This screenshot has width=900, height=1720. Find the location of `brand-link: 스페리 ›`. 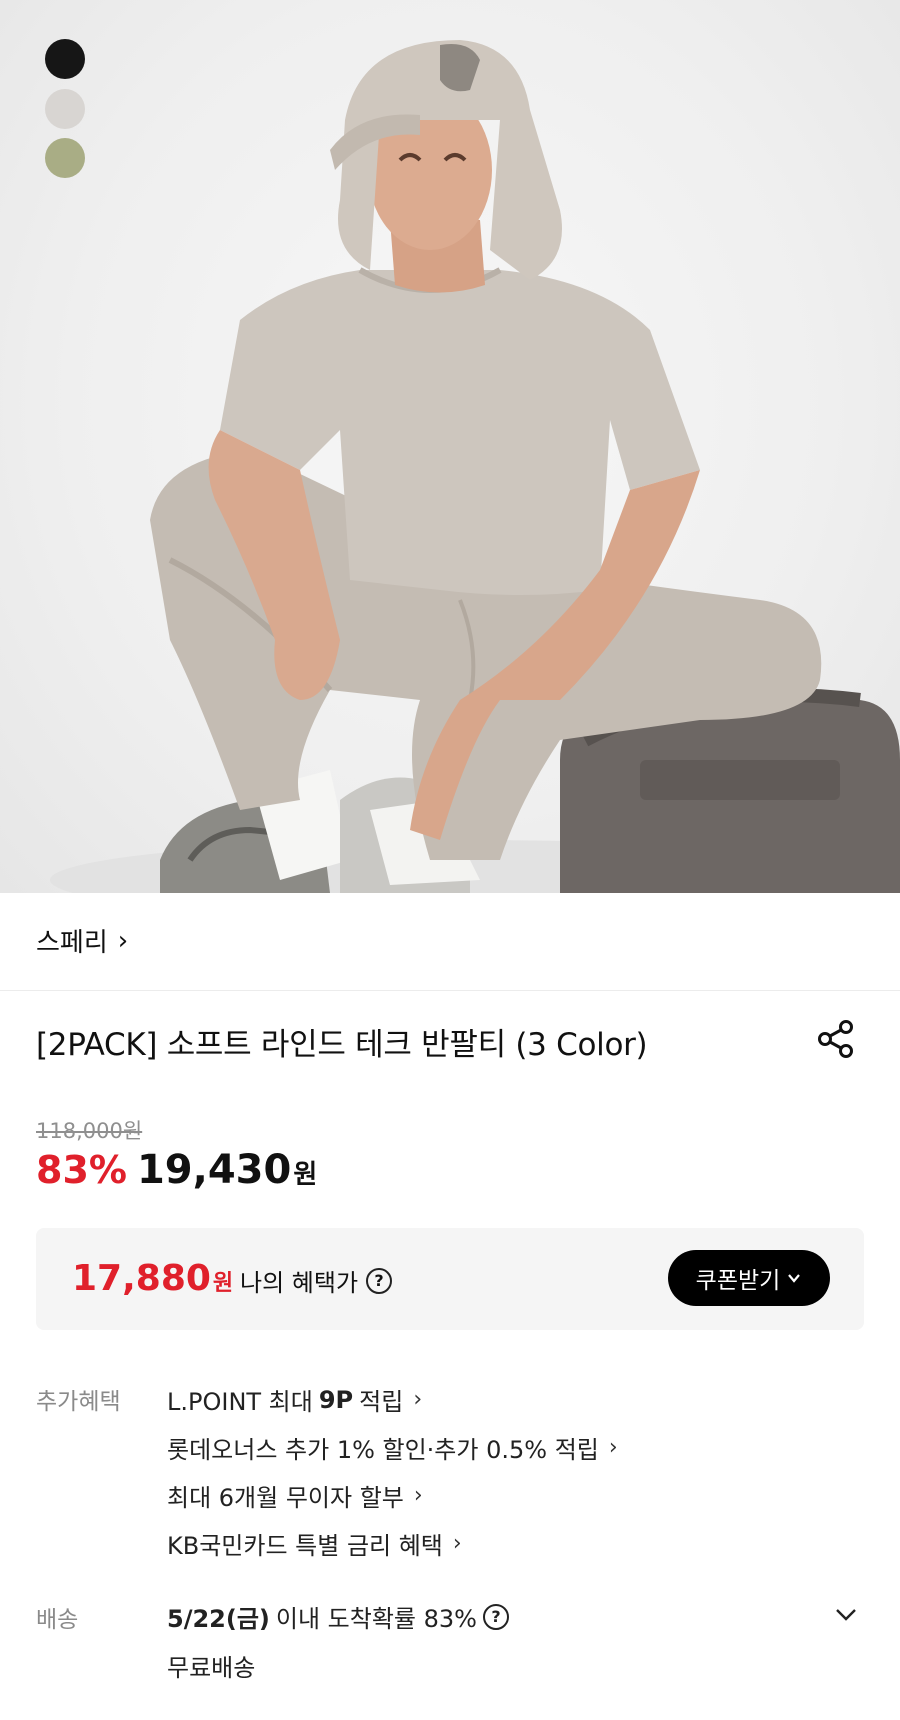

brand-link: 스페리 › is located at coordinates (82, 940).